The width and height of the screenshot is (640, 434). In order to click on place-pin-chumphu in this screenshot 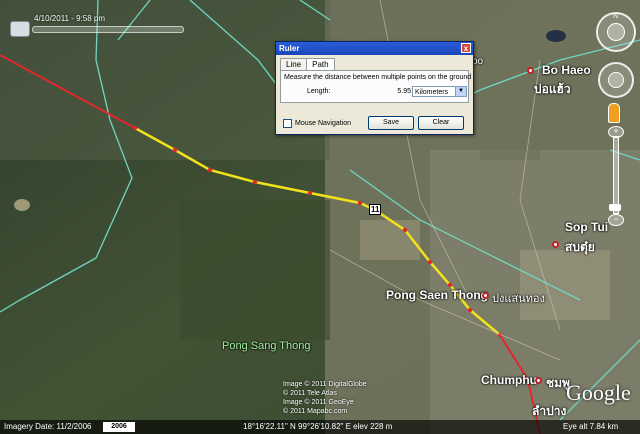, I will do `click(538, 380)`.